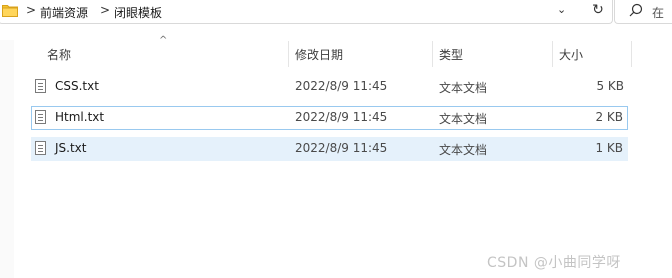 The width and height of the screenshot is (672, 278). Describe the element at coordinates (561, 9) in the screenshot. I see `chevron-down-icon: ⌄` at that location.